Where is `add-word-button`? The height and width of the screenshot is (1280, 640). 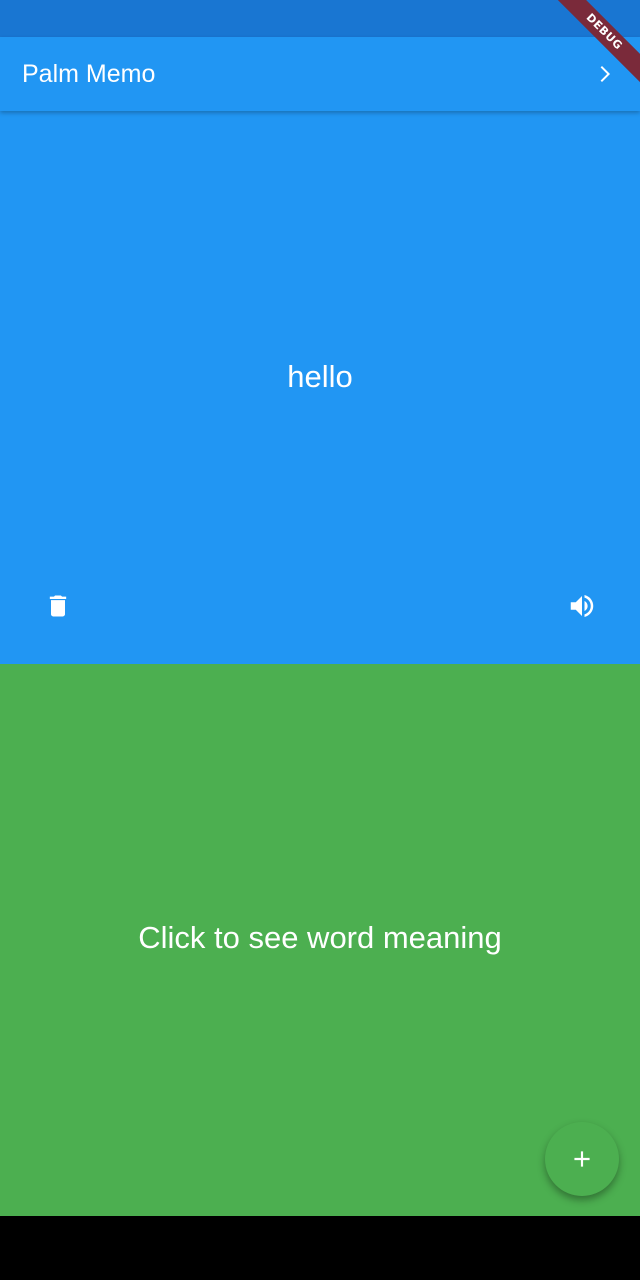
add-word-button is located at coordinates (582, 1159).